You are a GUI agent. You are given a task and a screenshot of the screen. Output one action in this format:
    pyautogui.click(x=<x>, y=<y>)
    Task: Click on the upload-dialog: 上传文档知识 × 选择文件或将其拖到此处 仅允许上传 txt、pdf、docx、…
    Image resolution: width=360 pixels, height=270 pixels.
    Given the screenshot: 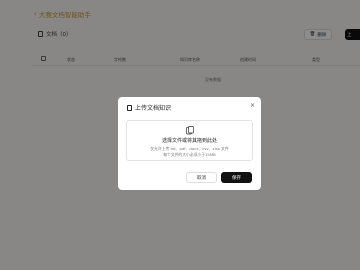 What is the action you would take?
    pyautogui.click(x=189, y=143)
    